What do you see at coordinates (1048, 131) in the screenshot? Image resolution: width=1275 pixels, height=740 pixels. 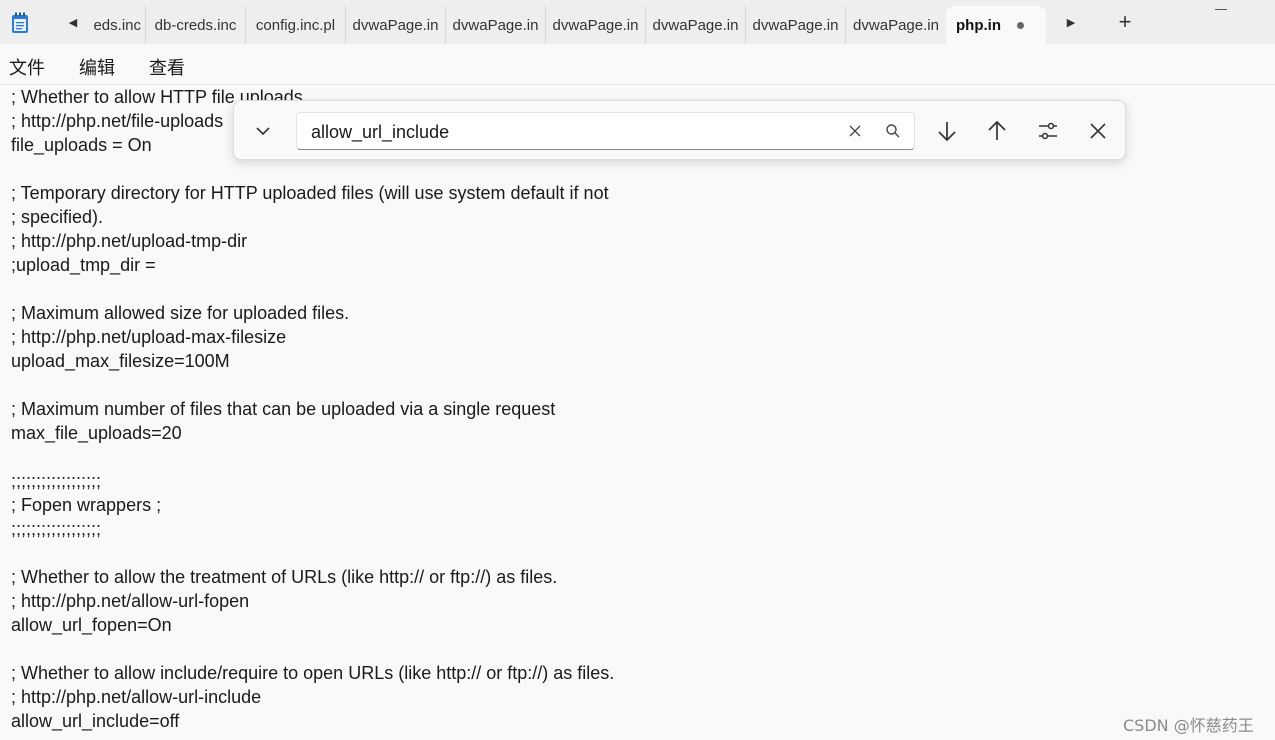 I see `search-options-sliders-icon` at bounding box center [1048, 131].